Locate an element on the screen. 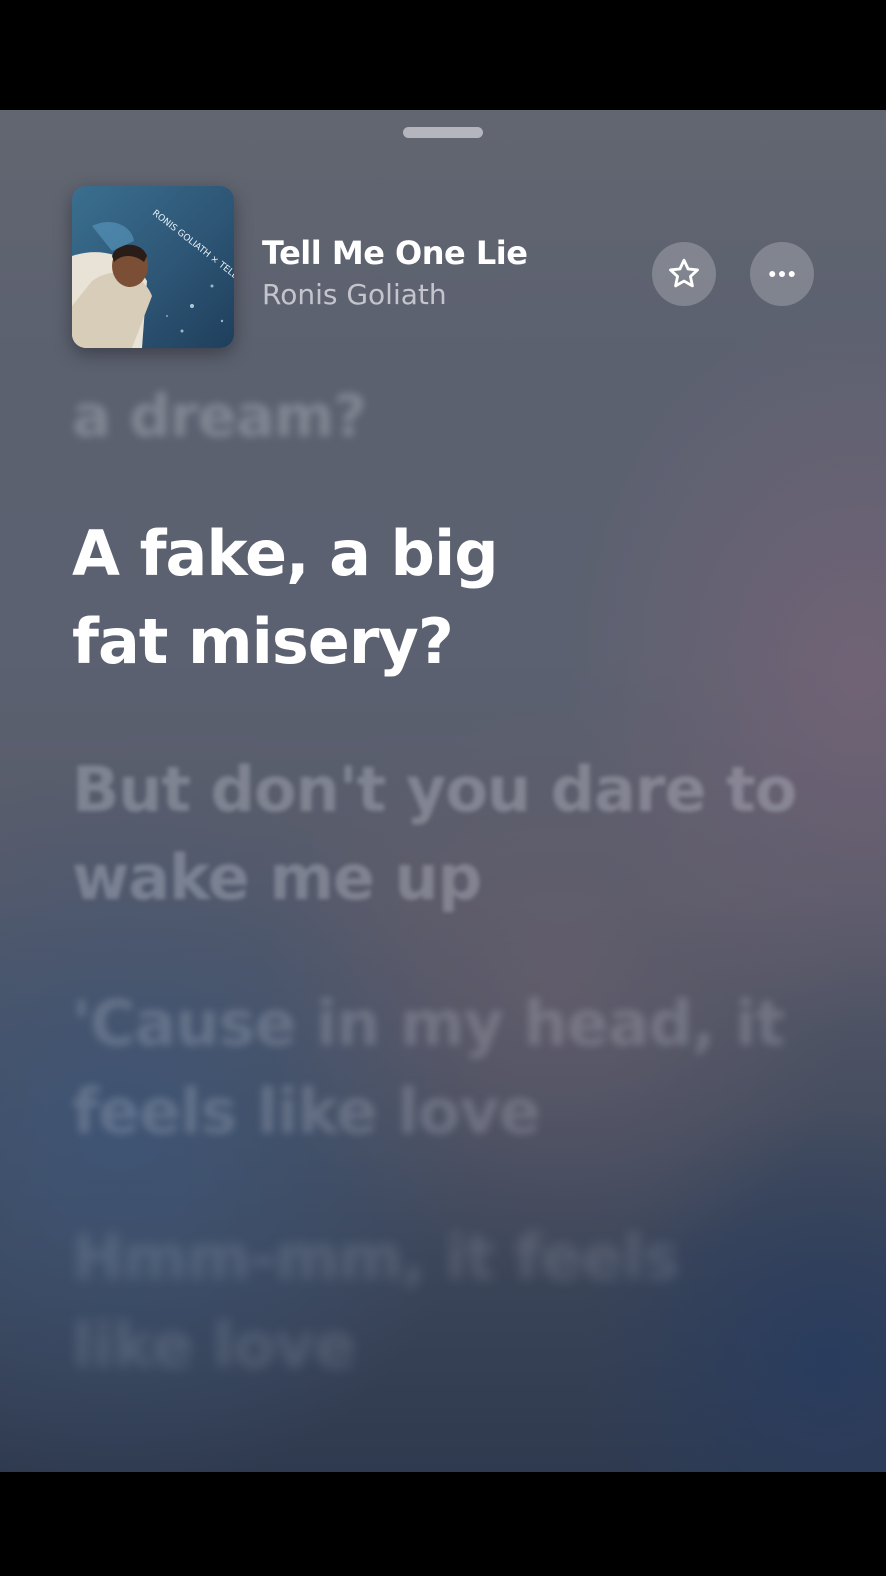 The image size is (886, 1576). track-title: Tell Me One Lie is located at coordinates (395, 253).